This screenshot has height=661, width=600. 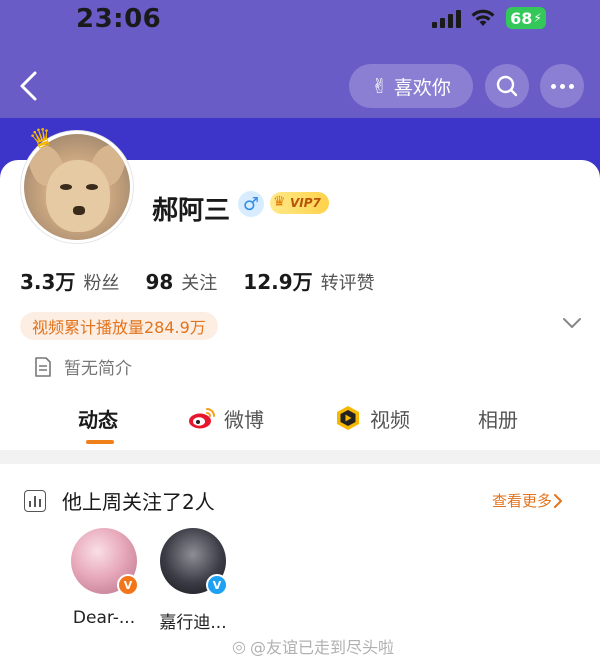 I want to click on document-icon, so click(x=43, y=366).